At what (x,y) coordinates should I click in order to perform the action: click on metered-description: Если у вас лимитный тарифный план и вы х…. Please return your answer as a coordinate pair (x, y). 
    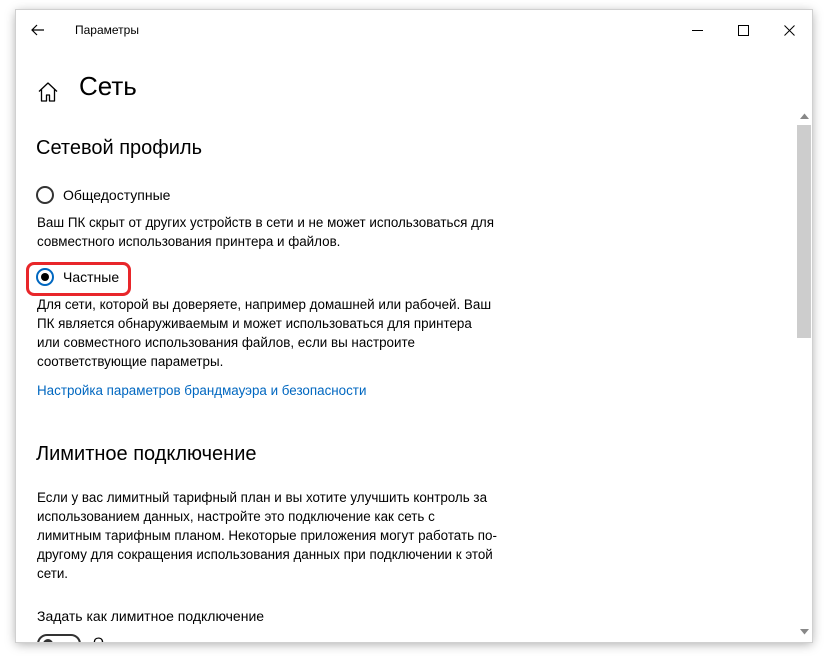
    Looking at the image, I should click on (267, 535).